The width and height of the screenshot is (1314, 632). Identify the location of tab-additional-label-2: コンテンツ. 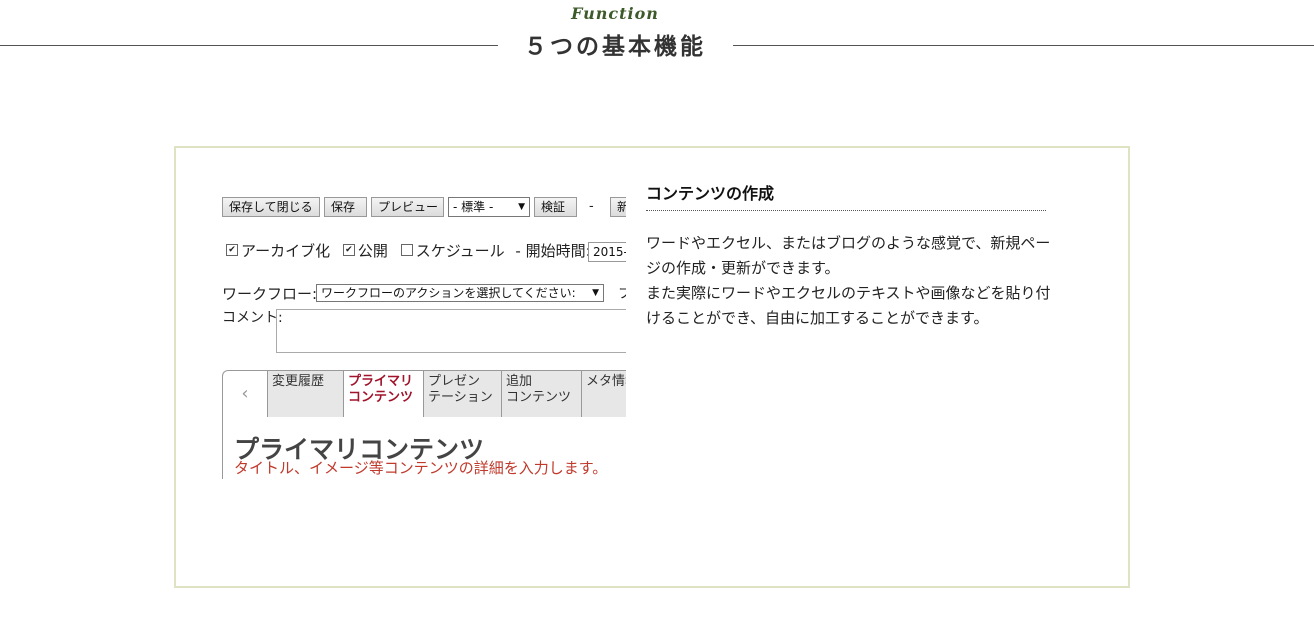
(539, 397).